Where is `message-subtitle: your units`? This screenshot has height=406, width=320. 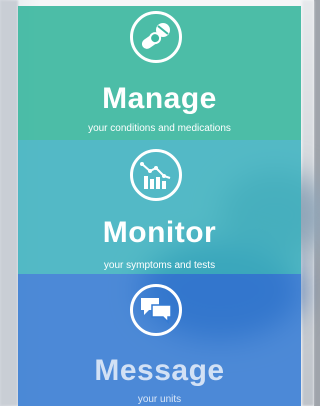 message-subtitle: your units is located at coordinates (159, 399).